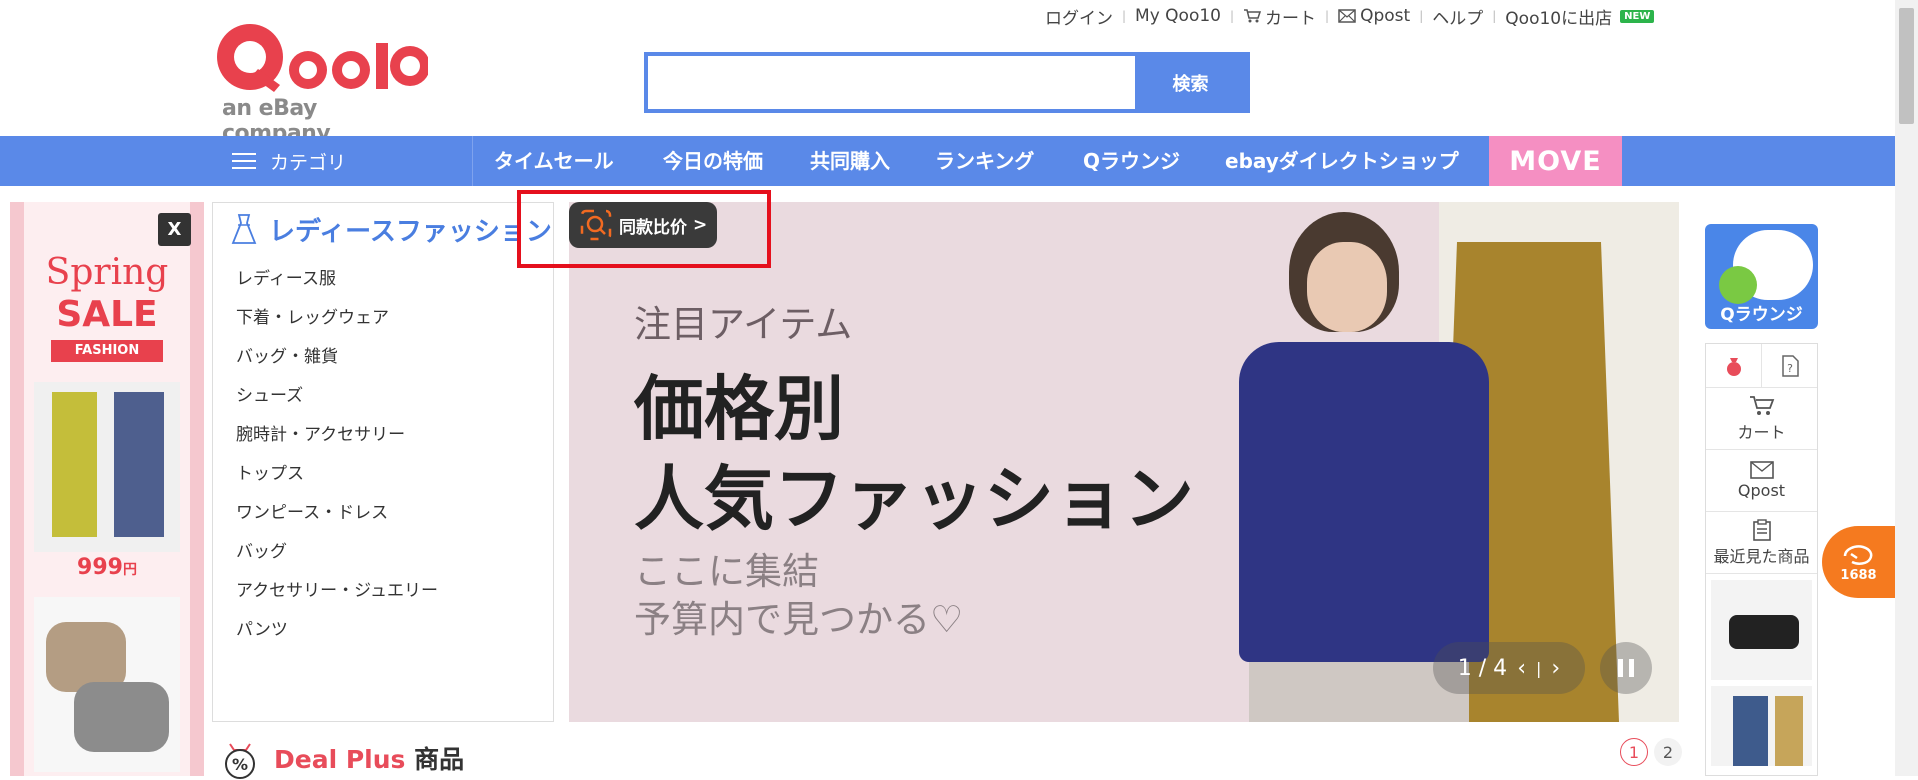  I want to click on scrollbar-thumb, so click(1906, 66).